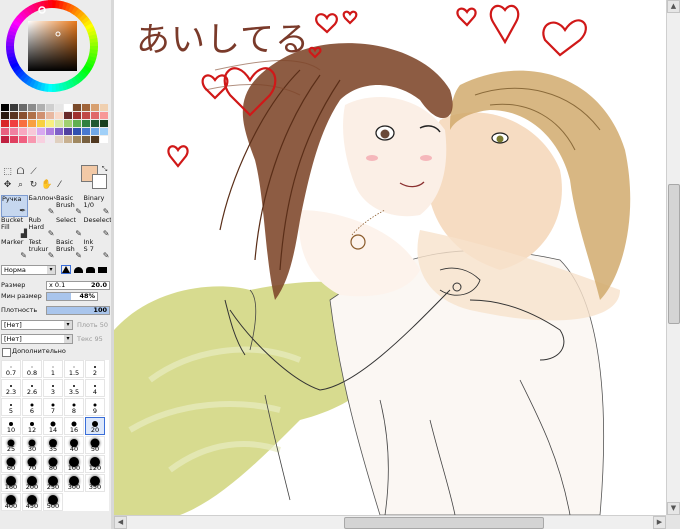 The width and height of the screenshot is (680, 529). Describe the element at coordinates (32, 464) in the screenshot. I see `brush-size-preset: 70` at that location.